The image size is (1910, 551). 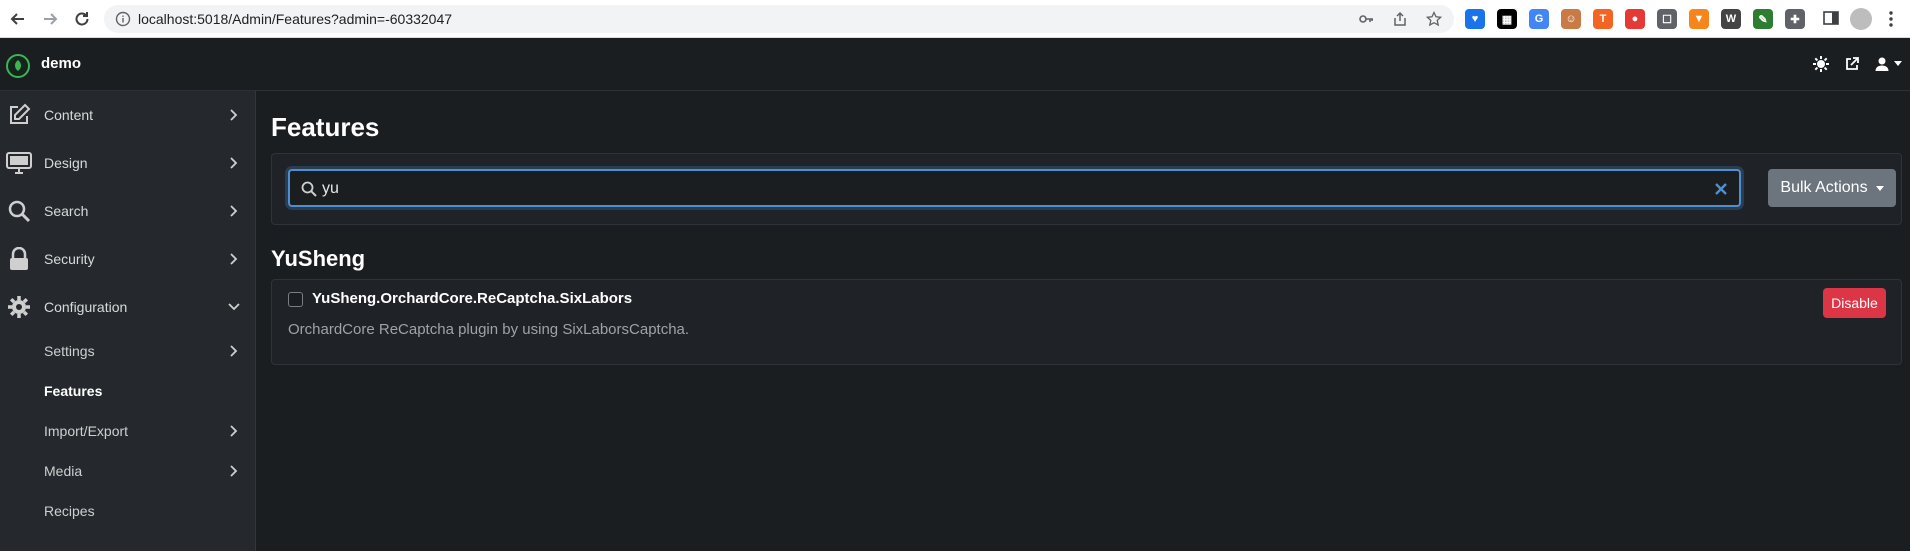 I want to click on share-icon, so click(x=1400, y=19).